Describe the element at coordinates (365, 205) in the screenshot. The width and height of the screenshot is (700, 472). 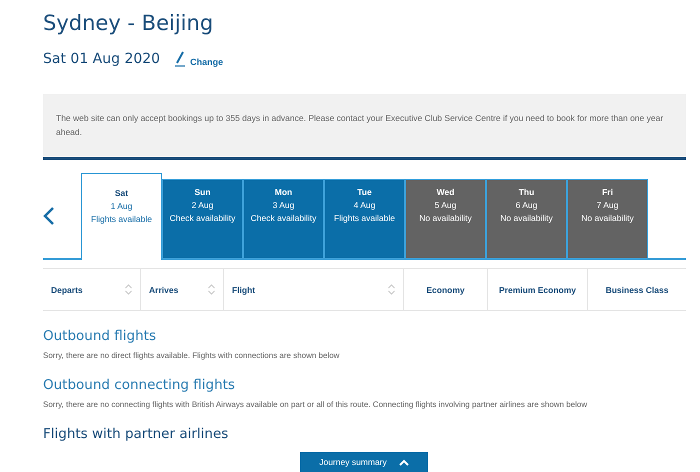
I see `tab-date: 4 Aug` at that location.